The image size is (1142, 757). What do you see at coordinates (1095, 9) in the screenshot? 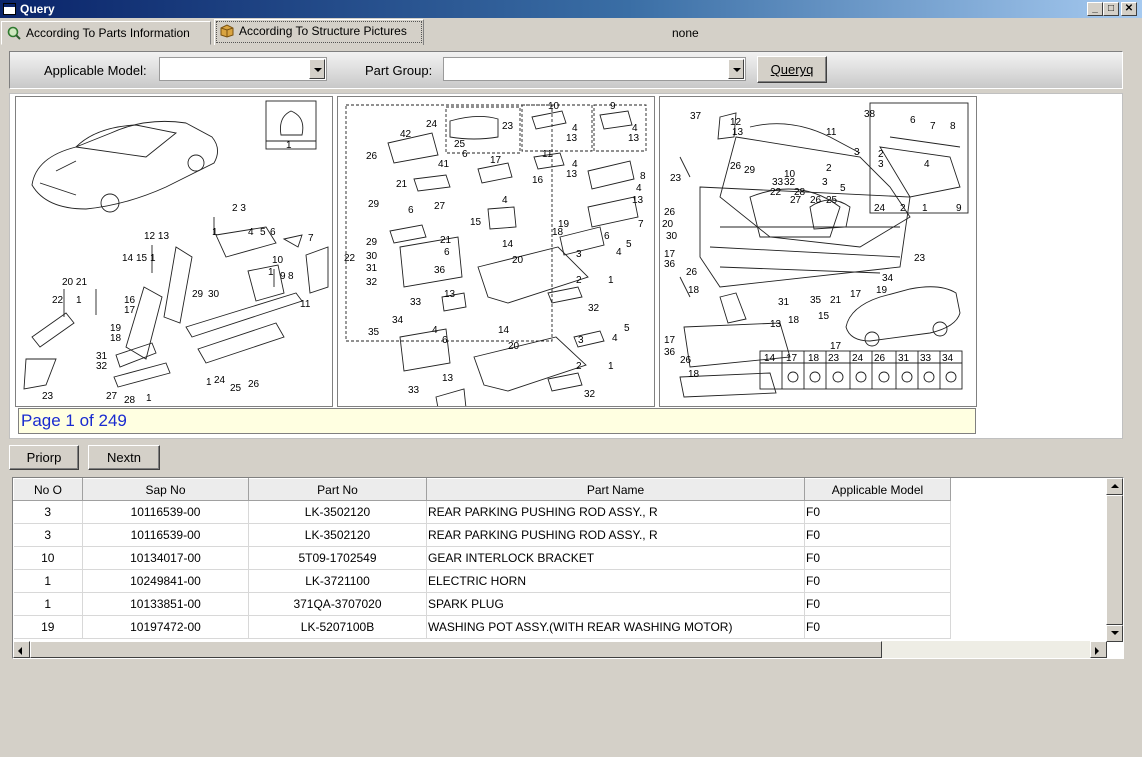
I see `minimize-button: _` at bounding box center [1095, 9].